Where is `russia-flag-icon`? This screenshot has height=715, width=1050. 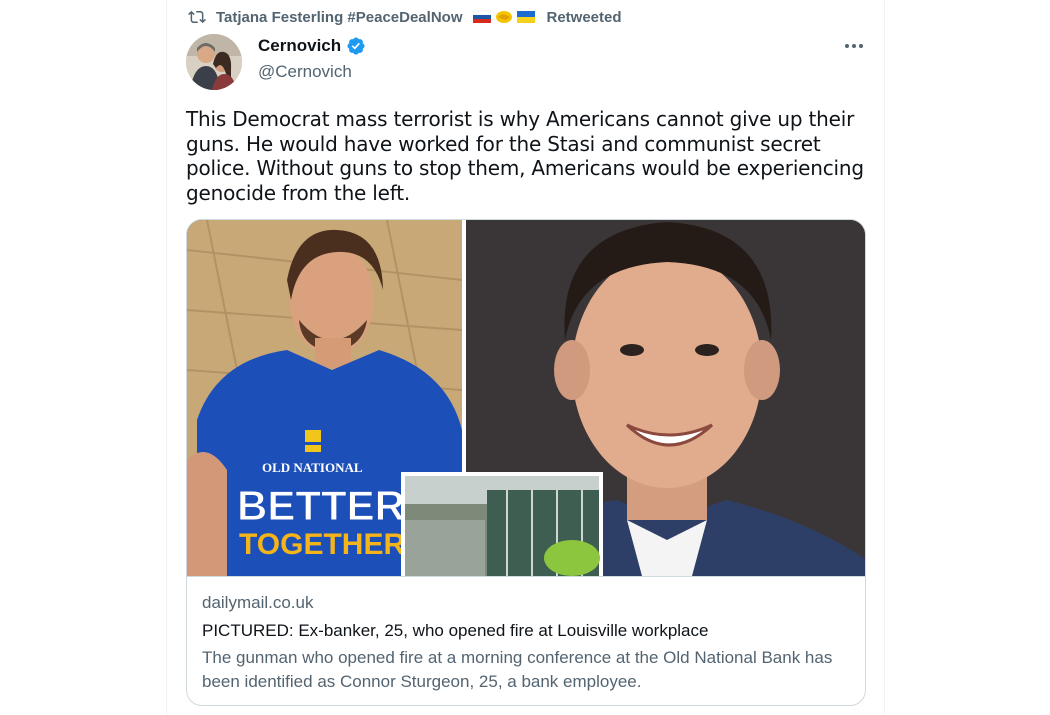
russia-flag-icon is located at coordinates (482, 16).